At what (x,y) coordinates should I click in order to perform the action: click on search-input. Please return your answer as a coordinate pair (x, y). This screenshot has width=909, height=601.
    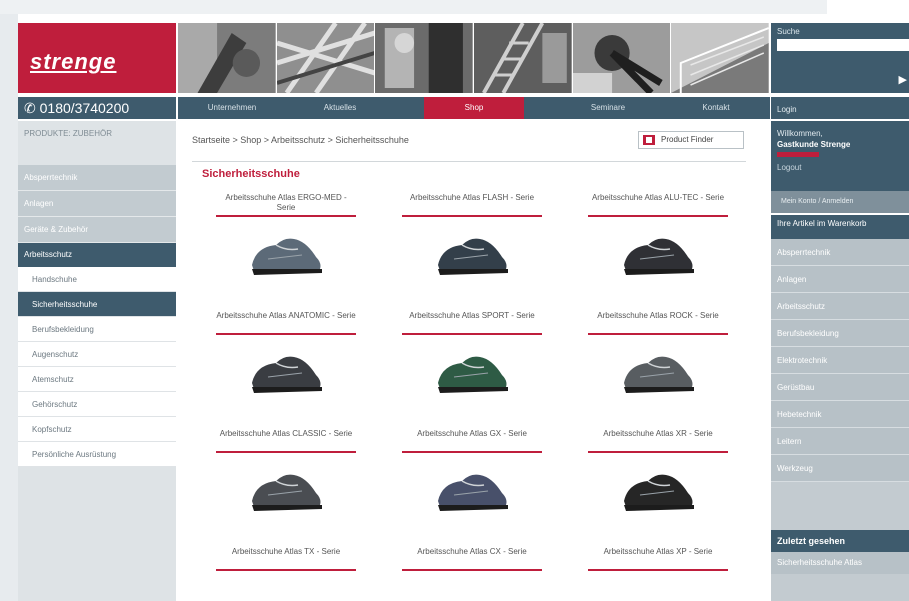
    Looking at the image, I should click on (843, 45).